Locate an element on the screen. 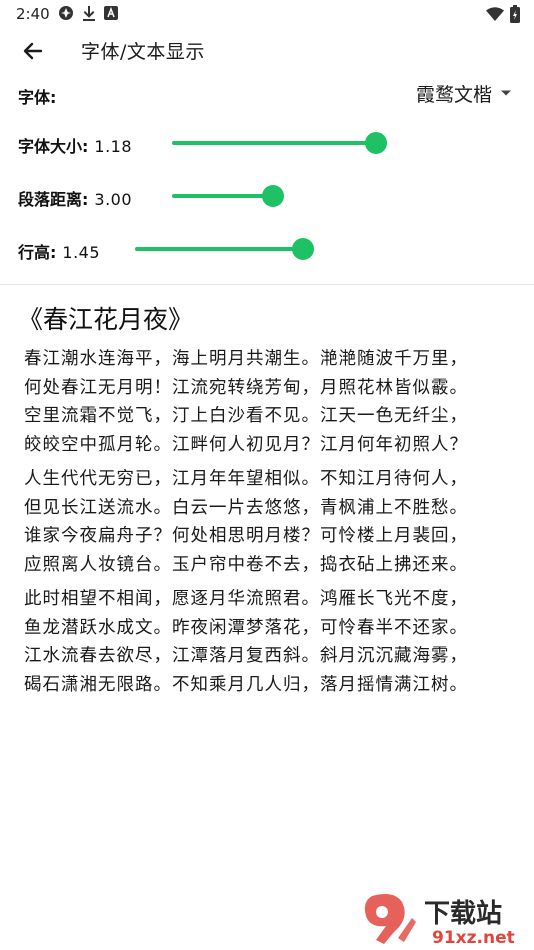 The image size is (534, 950). wifi-icon is located at coordinates (495, 14).